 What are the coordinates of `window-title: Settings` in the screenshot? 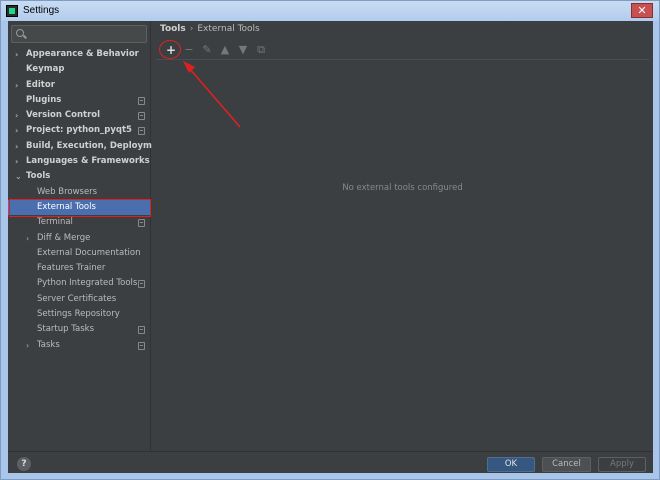 It's located at (41, 10).